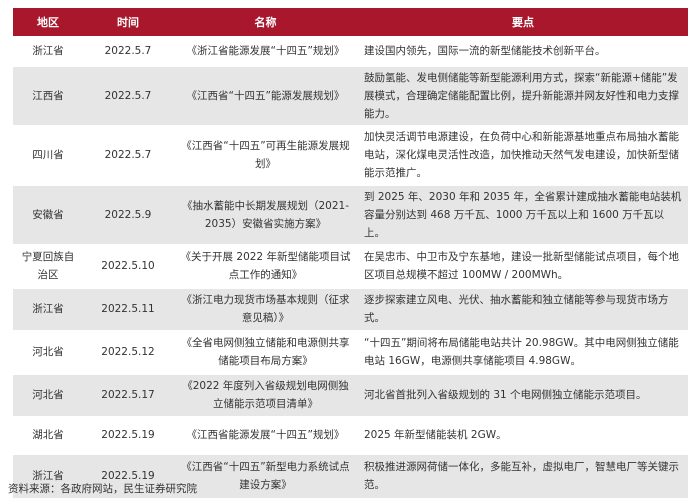 The height and width of the screenshot is (500, 700). Describe the element at coordinates (265, 395) in the screenshot. I see `cell-name: 《2022 年度列入省级规划电网侧独立储能示范项目清单》` at that location.